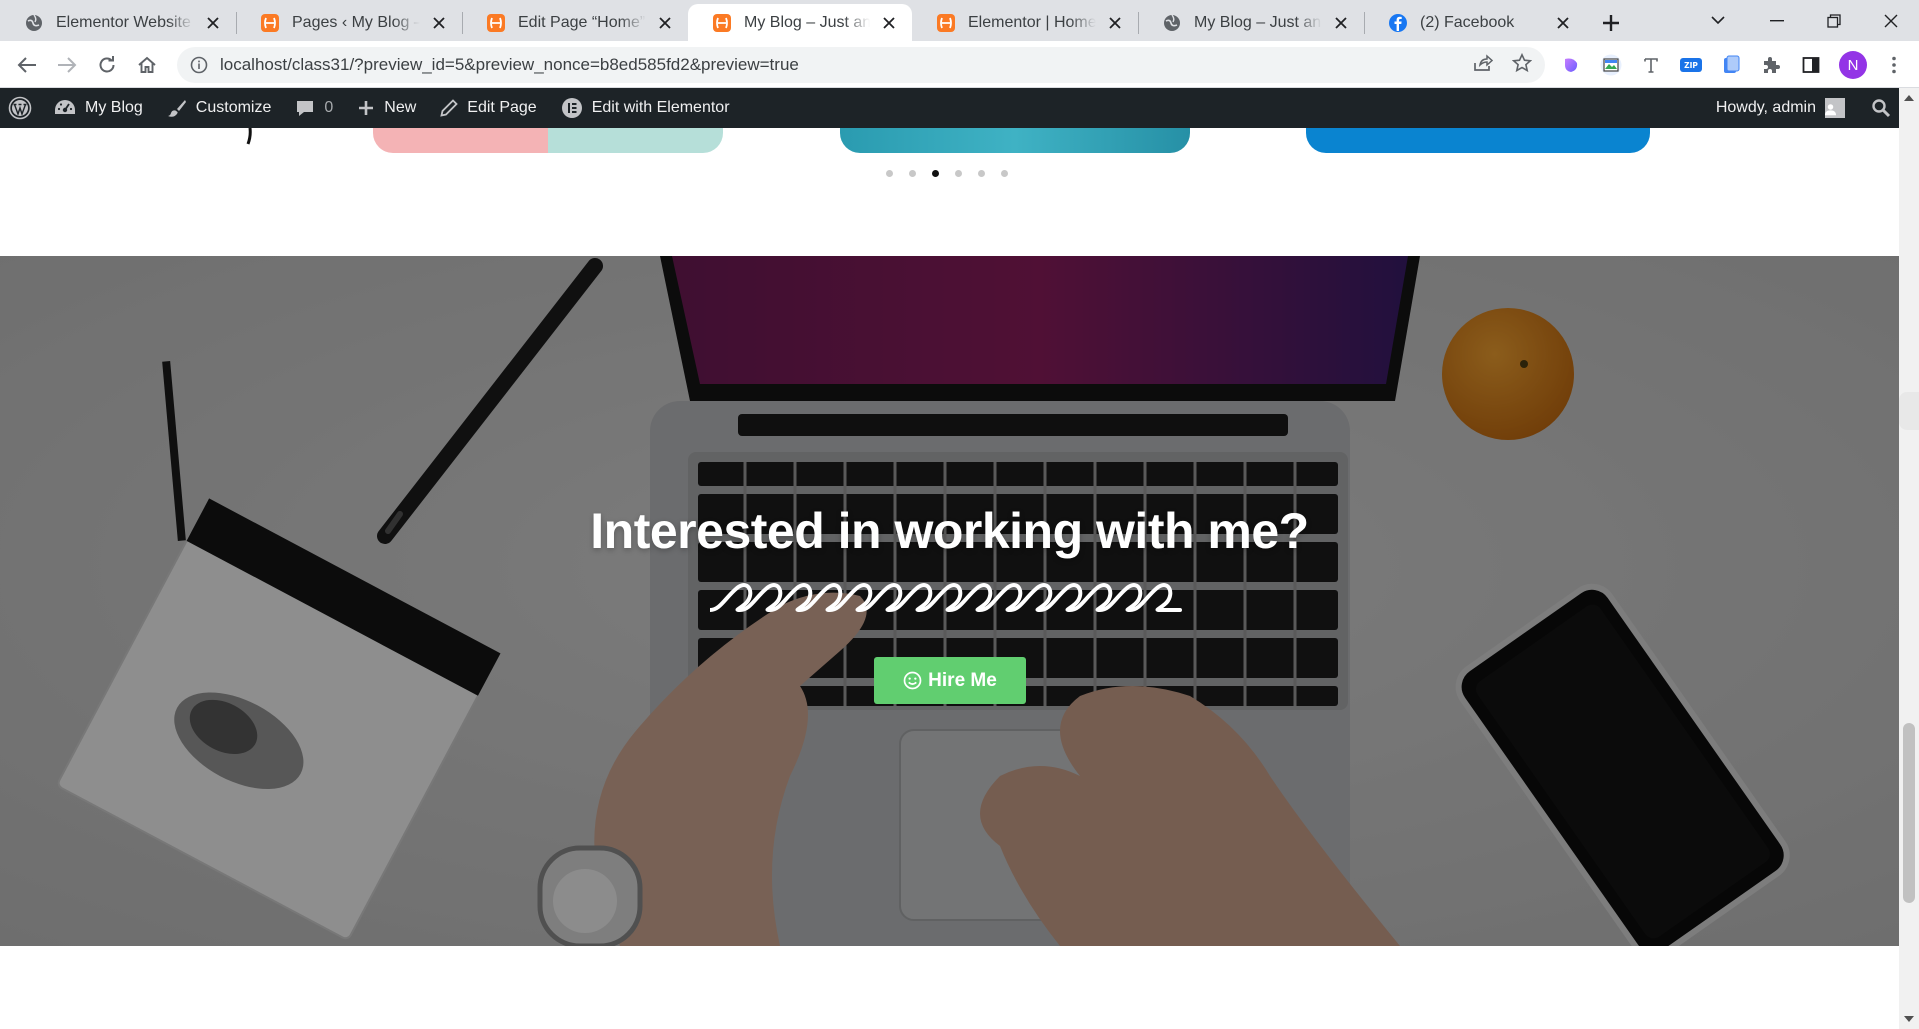  What do you see at coordinates (199, 65) in the screenshot?
I see `info-icon` at bounding box center [199, 65].